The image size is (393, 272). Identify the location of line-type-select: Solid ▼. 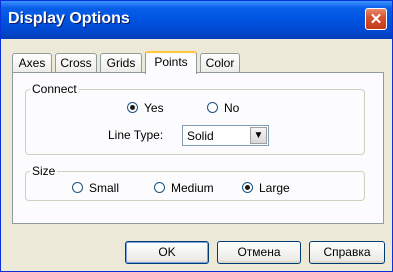
(225, 135).